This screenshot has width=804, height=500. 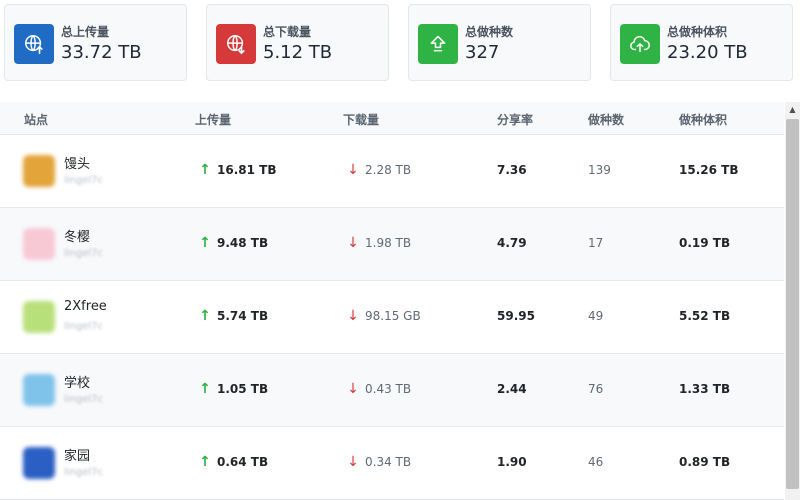 What do you see at coordinates (705, 243) in the screenshot?
I see `cell-seed-size: 0.19 TB` at bounding box center [705, 243].